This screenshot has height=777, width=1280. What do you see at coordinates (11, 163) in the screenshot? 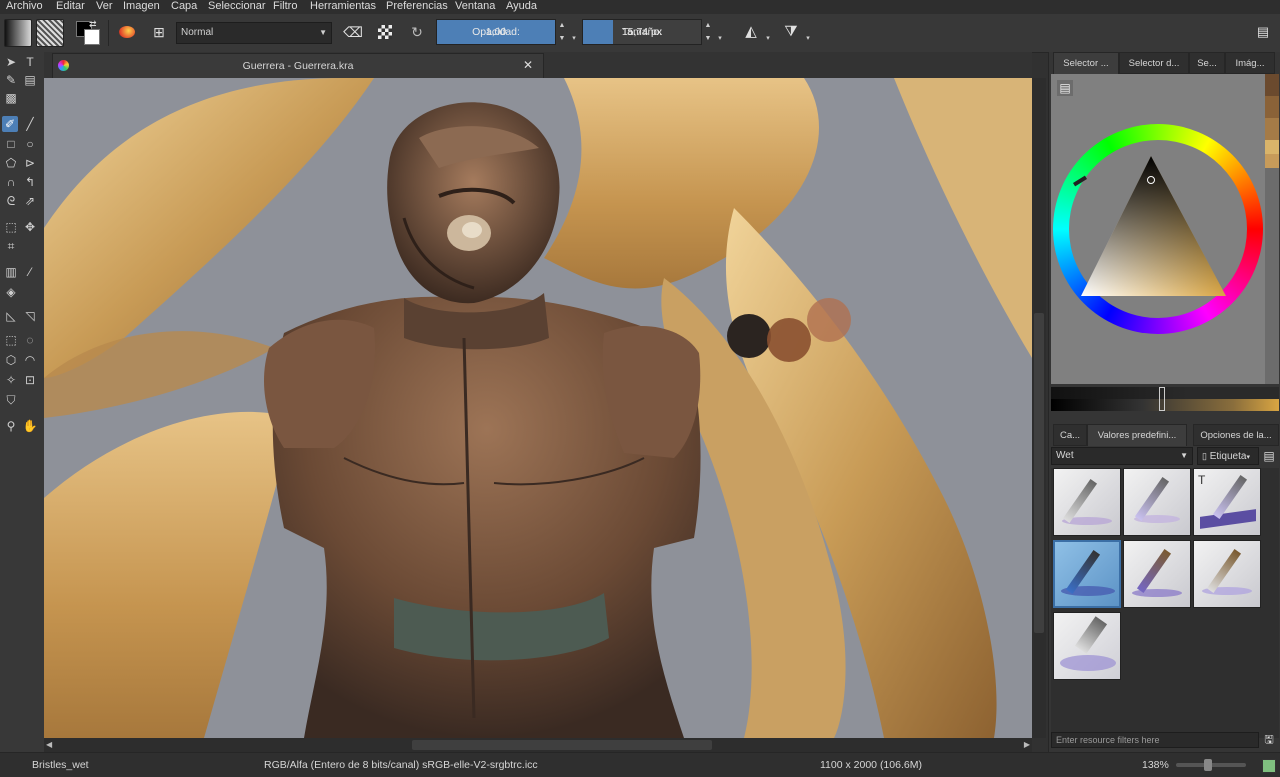
I see `polygon-tool-icon: ⬠` at bounding box center [11, 163].